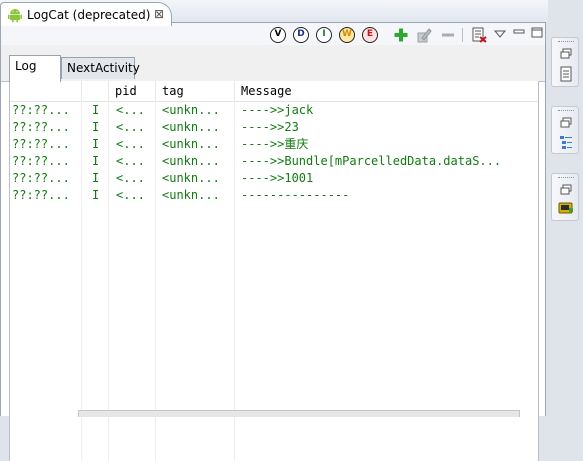 Image resolution: width=583 pixels, height=461 pixels. What do you see at coordinates (277, 110) in the screenshot?
I see `cell-message: ---->>jack` at bounding box center [277, 110].